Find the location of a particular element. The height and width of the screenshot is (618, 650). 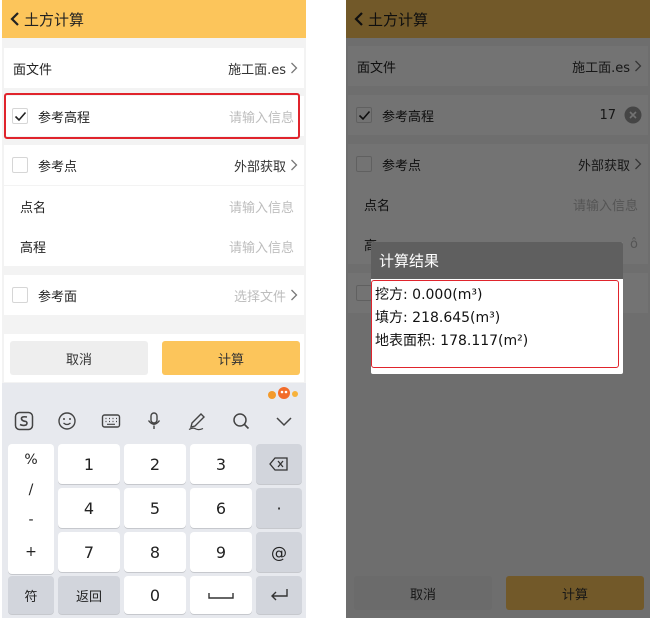

search-icon is located at coordinates (241, 421).